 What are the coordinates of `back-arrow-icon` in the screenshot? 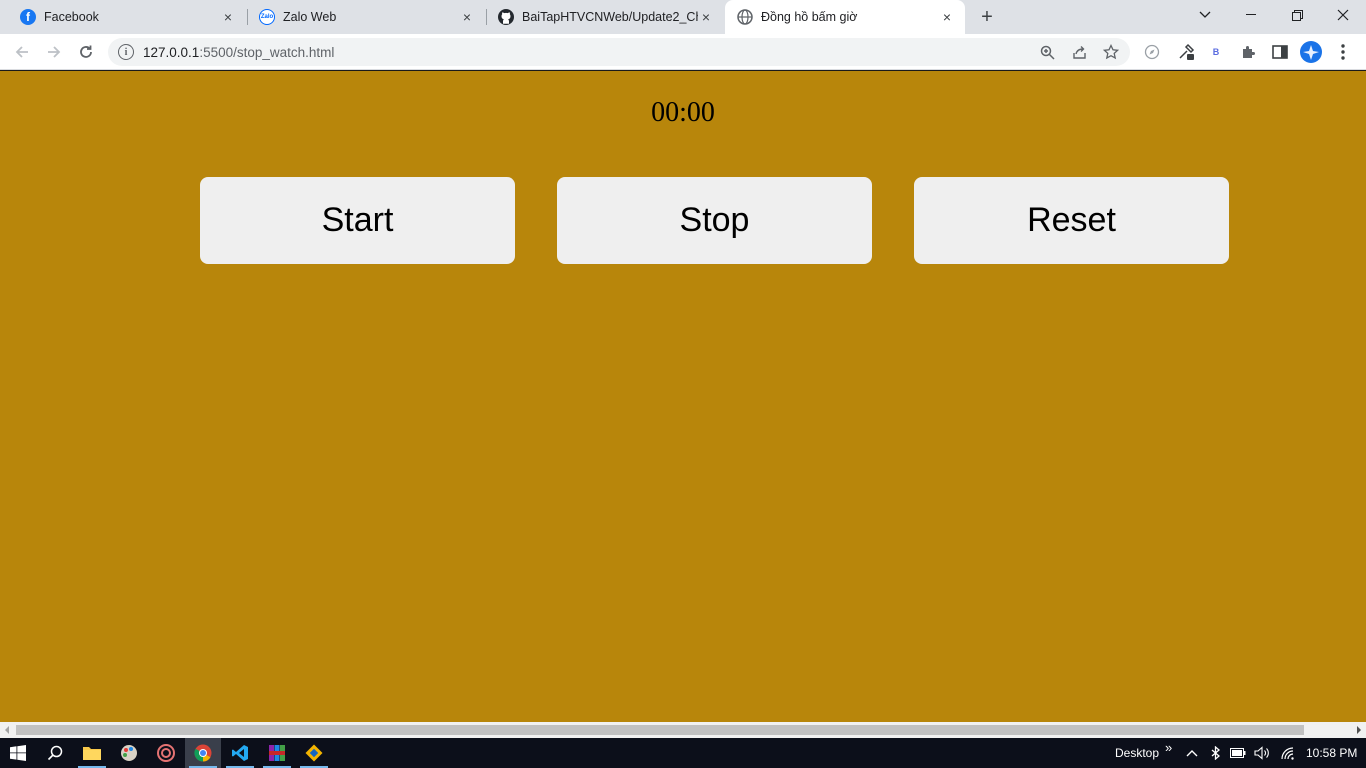 It's located at (22, 52).